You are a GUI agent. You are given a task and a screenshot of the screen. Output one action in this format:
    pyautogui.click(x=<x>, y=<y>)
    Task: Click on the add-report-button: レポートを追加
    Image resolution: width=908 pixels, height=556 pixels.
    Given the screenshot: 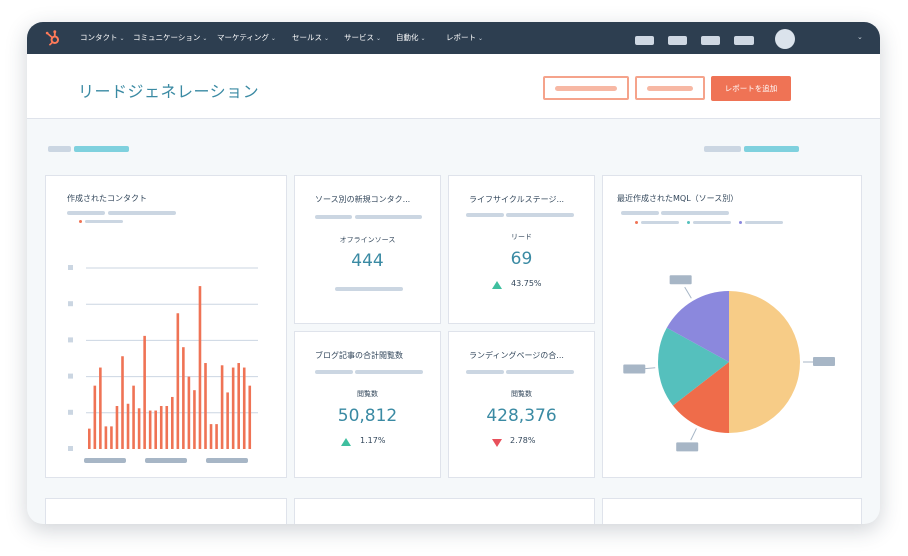 What is the action you would take?
    pyautogui.click(x=751, y=88)
    